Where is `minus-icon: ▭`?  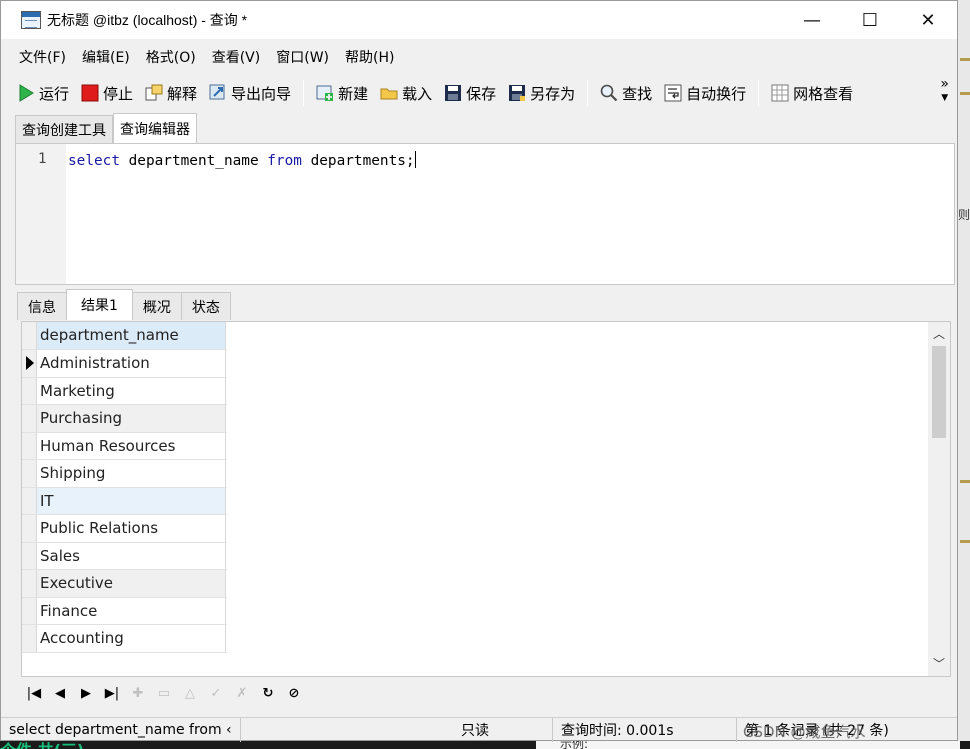
minus-icon: ▭ is located at coordinates (164, 693).